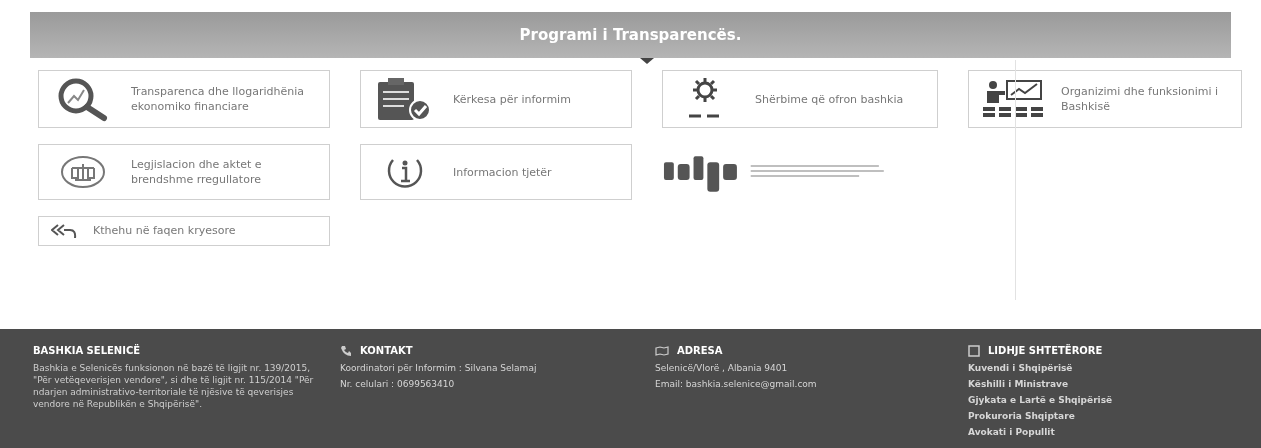 The image size is (1261, 448). Describe the element at coordinates (1098, 416) in the screenshot. I see `footer-link: Prokuroria Shqiptare` at that location.